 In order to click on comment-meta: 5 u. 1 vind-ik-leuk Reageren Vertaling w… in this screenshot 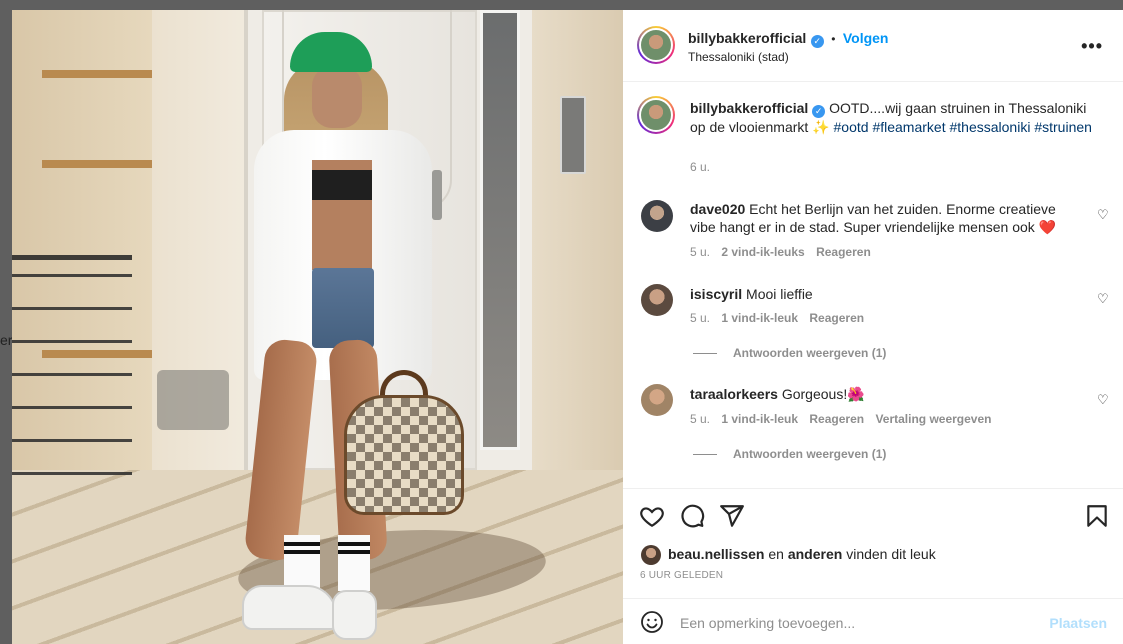, I will do `click(841, 419)`.